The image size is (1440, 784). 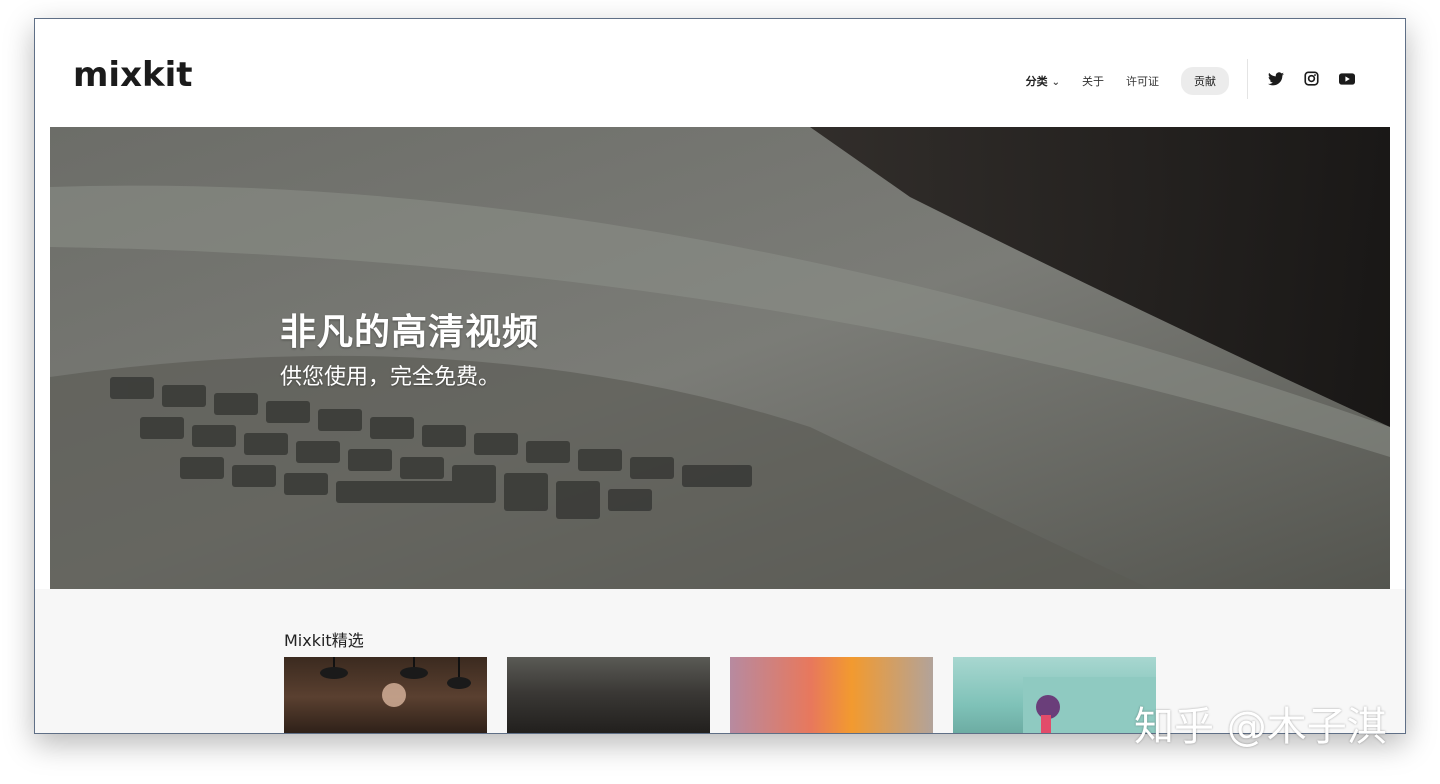 What do you see at coordinates (395, 682) in the screenshot?
I see `thumb-1-lamps-decoration` at bounding box center [395, 682].